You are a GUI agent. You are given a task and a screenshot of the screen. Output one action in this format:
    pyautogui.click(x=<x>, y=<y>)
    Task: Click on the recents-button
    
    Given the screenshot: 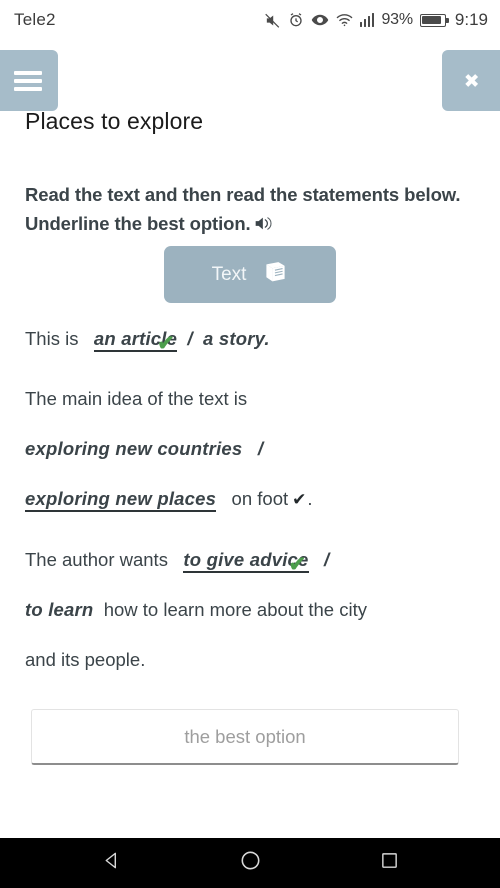 What is the action you would take?
    pyautogui.click(x=389, y=863)
    